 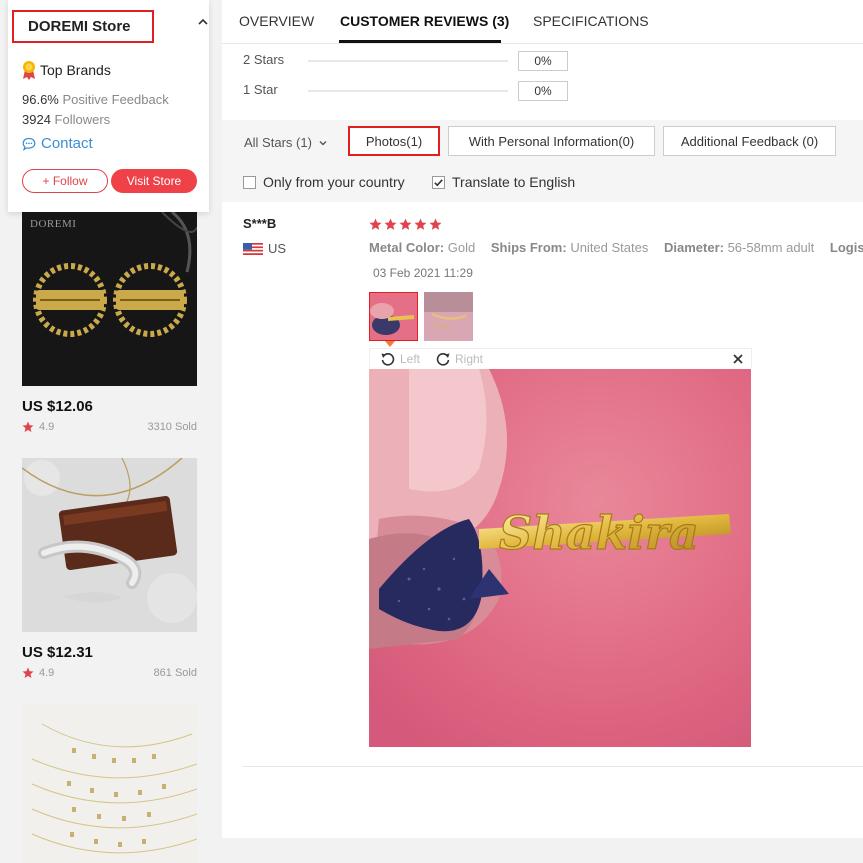 I want to click on translate-label: Translate to English, so click(x=514, y=182).